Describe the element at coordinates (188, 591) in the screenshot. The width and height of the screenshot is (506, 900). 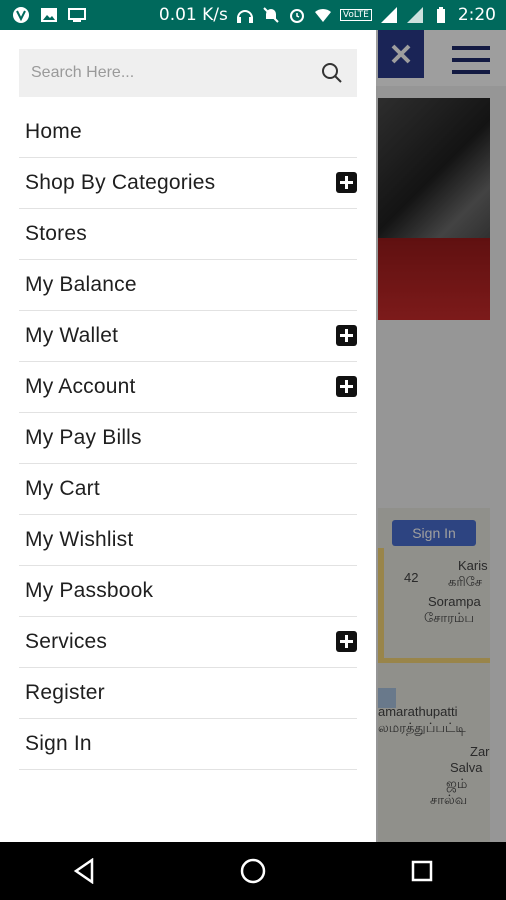
I see `menu-item-my-passbook: My Passbook` at that location.